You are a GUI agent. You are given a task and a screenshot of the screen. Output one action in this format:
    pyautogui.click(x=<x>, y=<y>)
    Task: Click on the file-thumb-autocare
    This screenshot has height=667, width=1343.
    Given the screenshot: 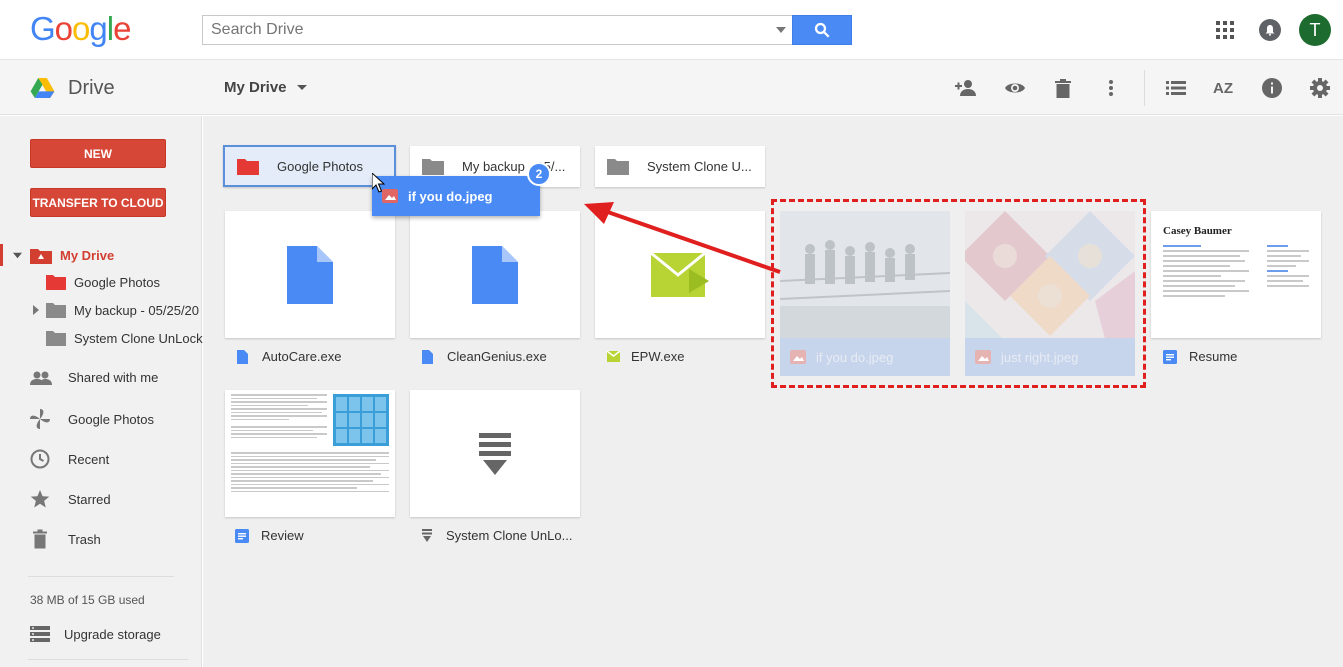 What is the action you would take?
    pyautogui.click(x=310, y=274)
    